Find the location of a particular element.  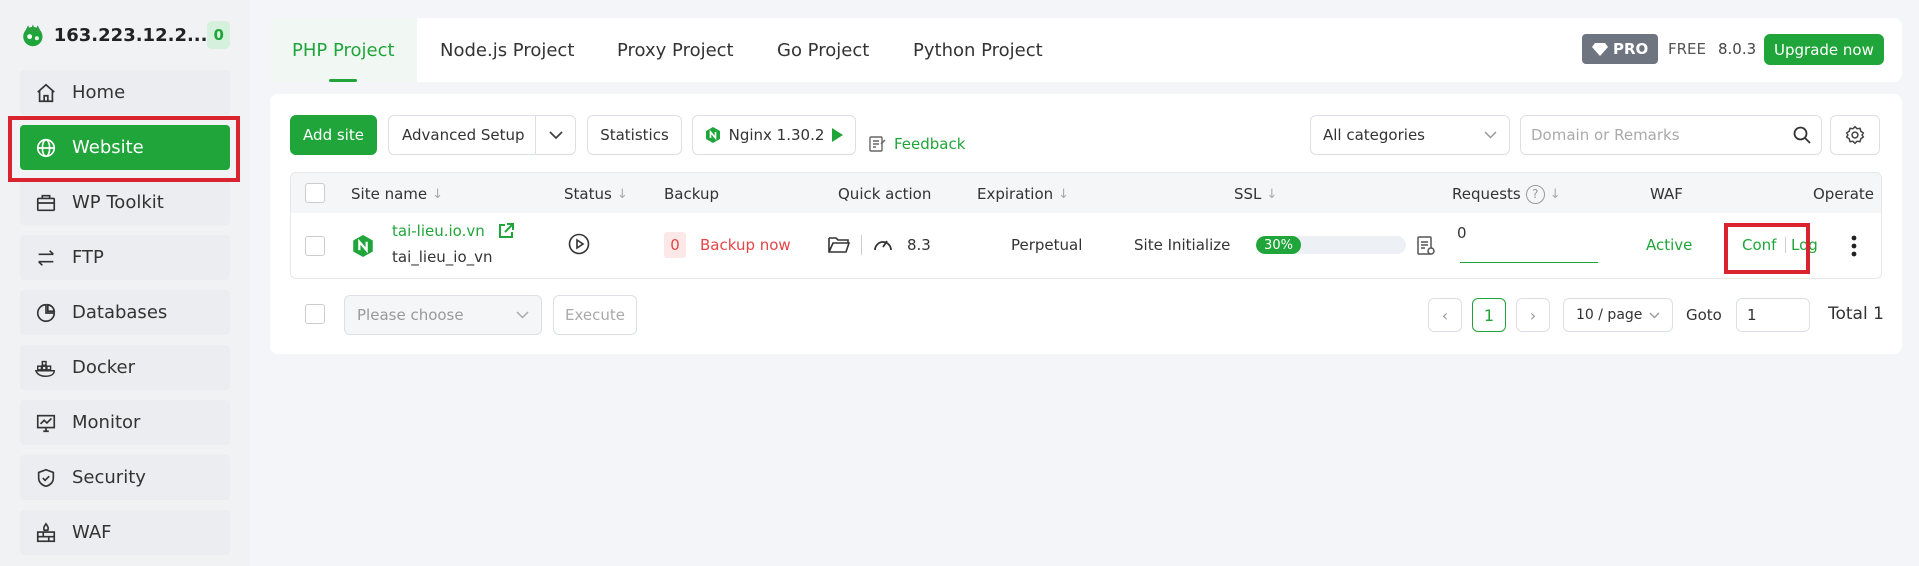

play-icon is located at coordinates (838, 135).